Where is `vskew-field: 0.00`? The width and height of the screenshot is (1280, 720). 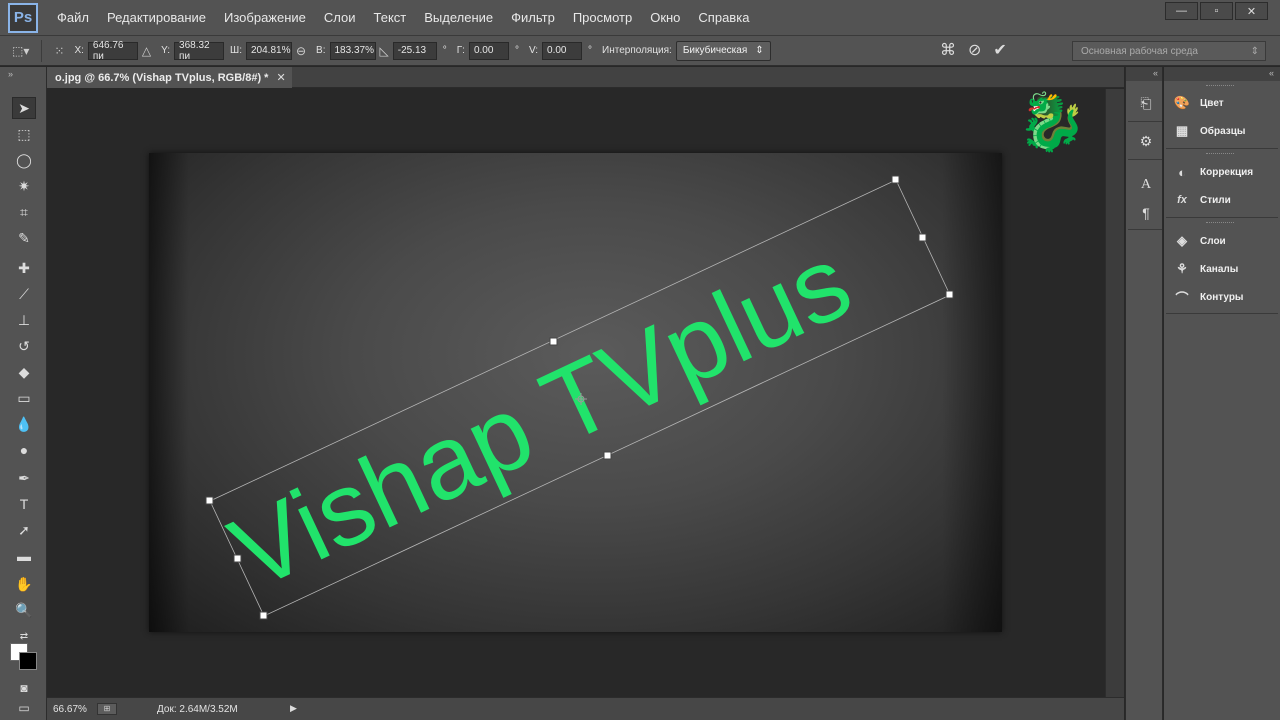
vskew-field: 0.00 is located at coordinates (562, 50).